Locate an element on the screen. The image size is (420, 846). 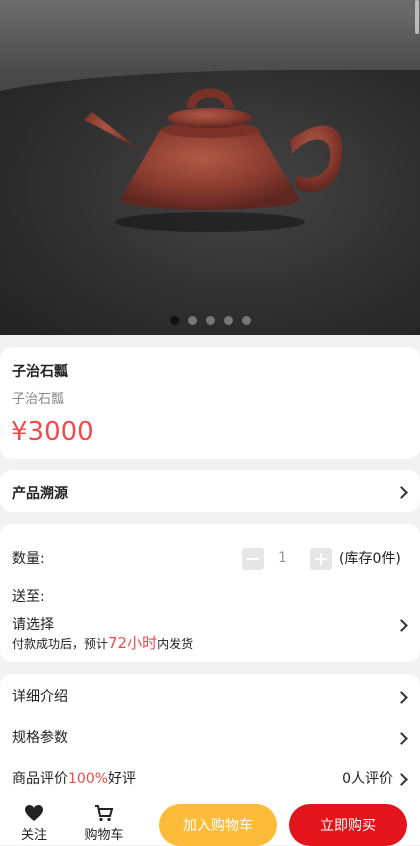
add-to-cart-button: 加入购物车 is located at coordinates (218, 825).